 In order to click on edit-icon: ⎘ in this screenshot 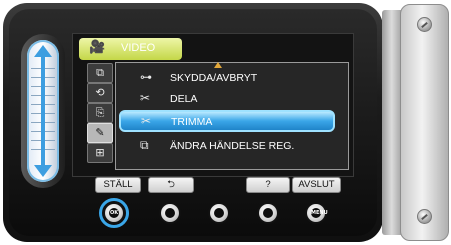, I will do `click(100, 113)`.